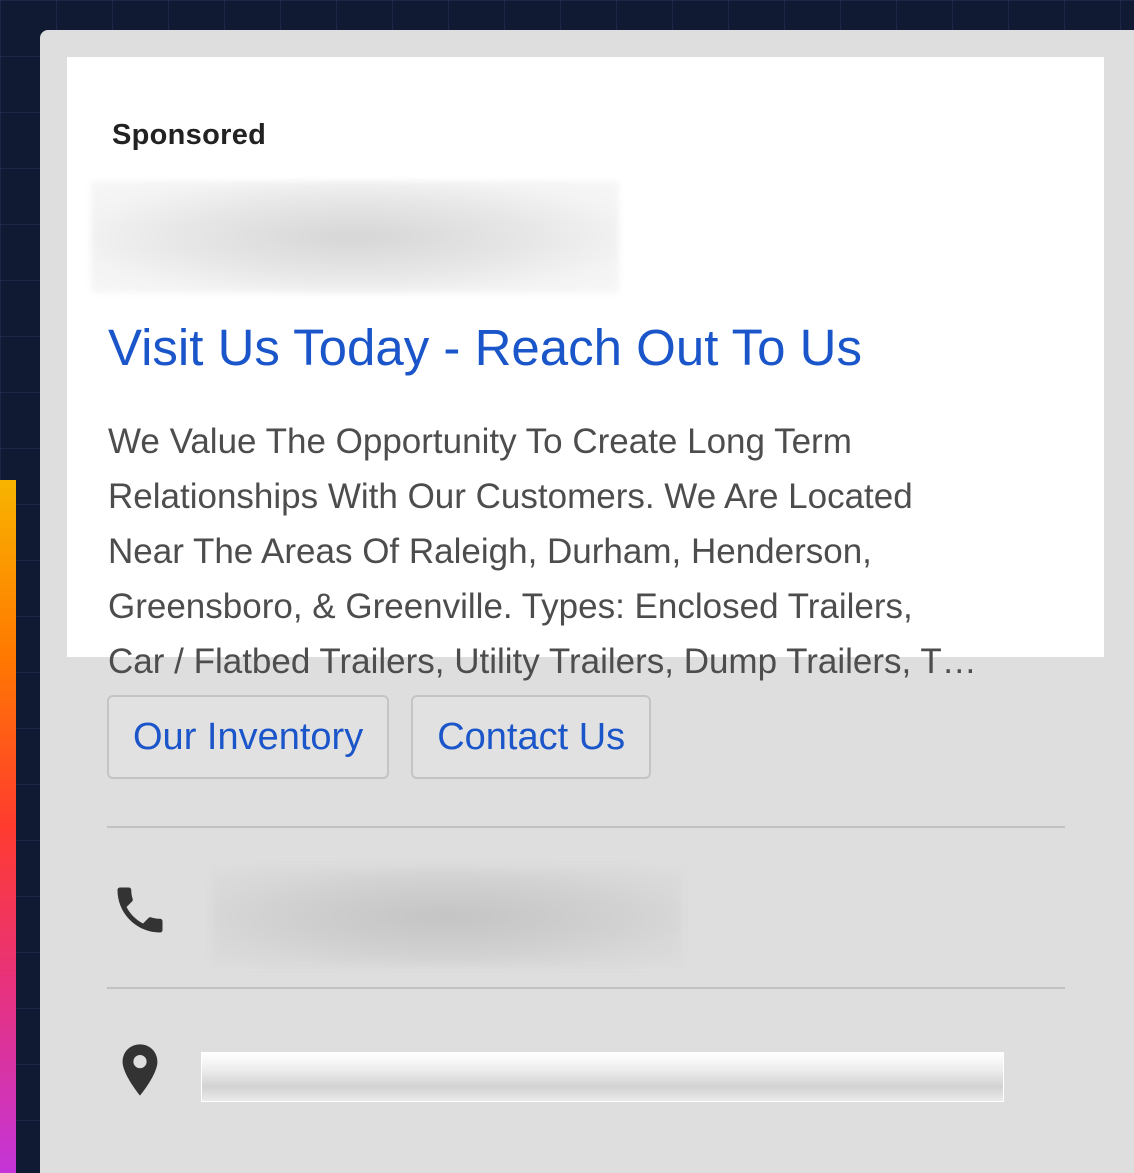 This screenshot has width=1134, height=1173. What do you see at coordinates (189, 135) in the screenshot?
I see `sponsored-label: Sponsored` at bounding box center [189, 135].